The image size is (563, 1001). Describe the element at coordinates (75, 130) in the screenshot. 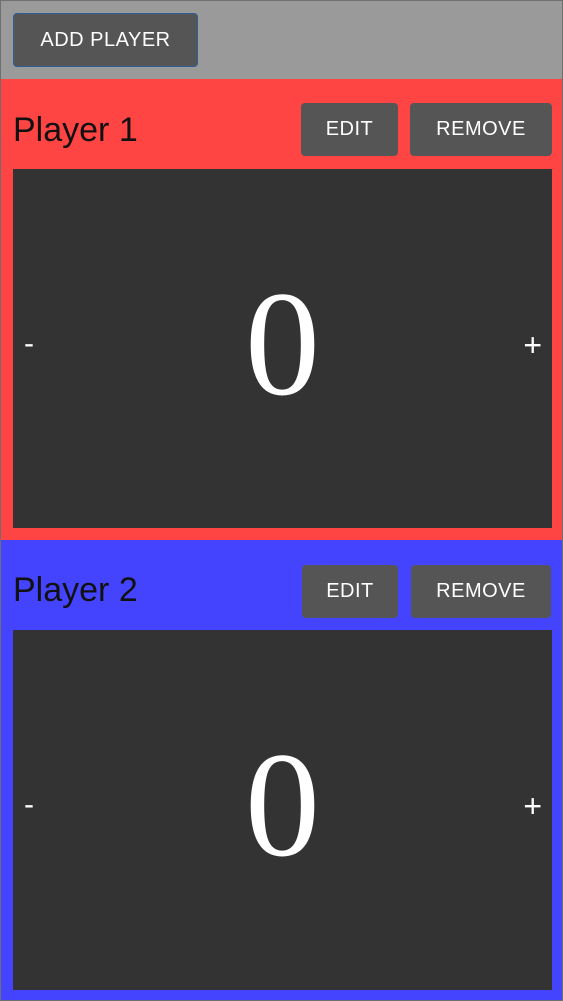

I see `player-name: Player 1` at that location.